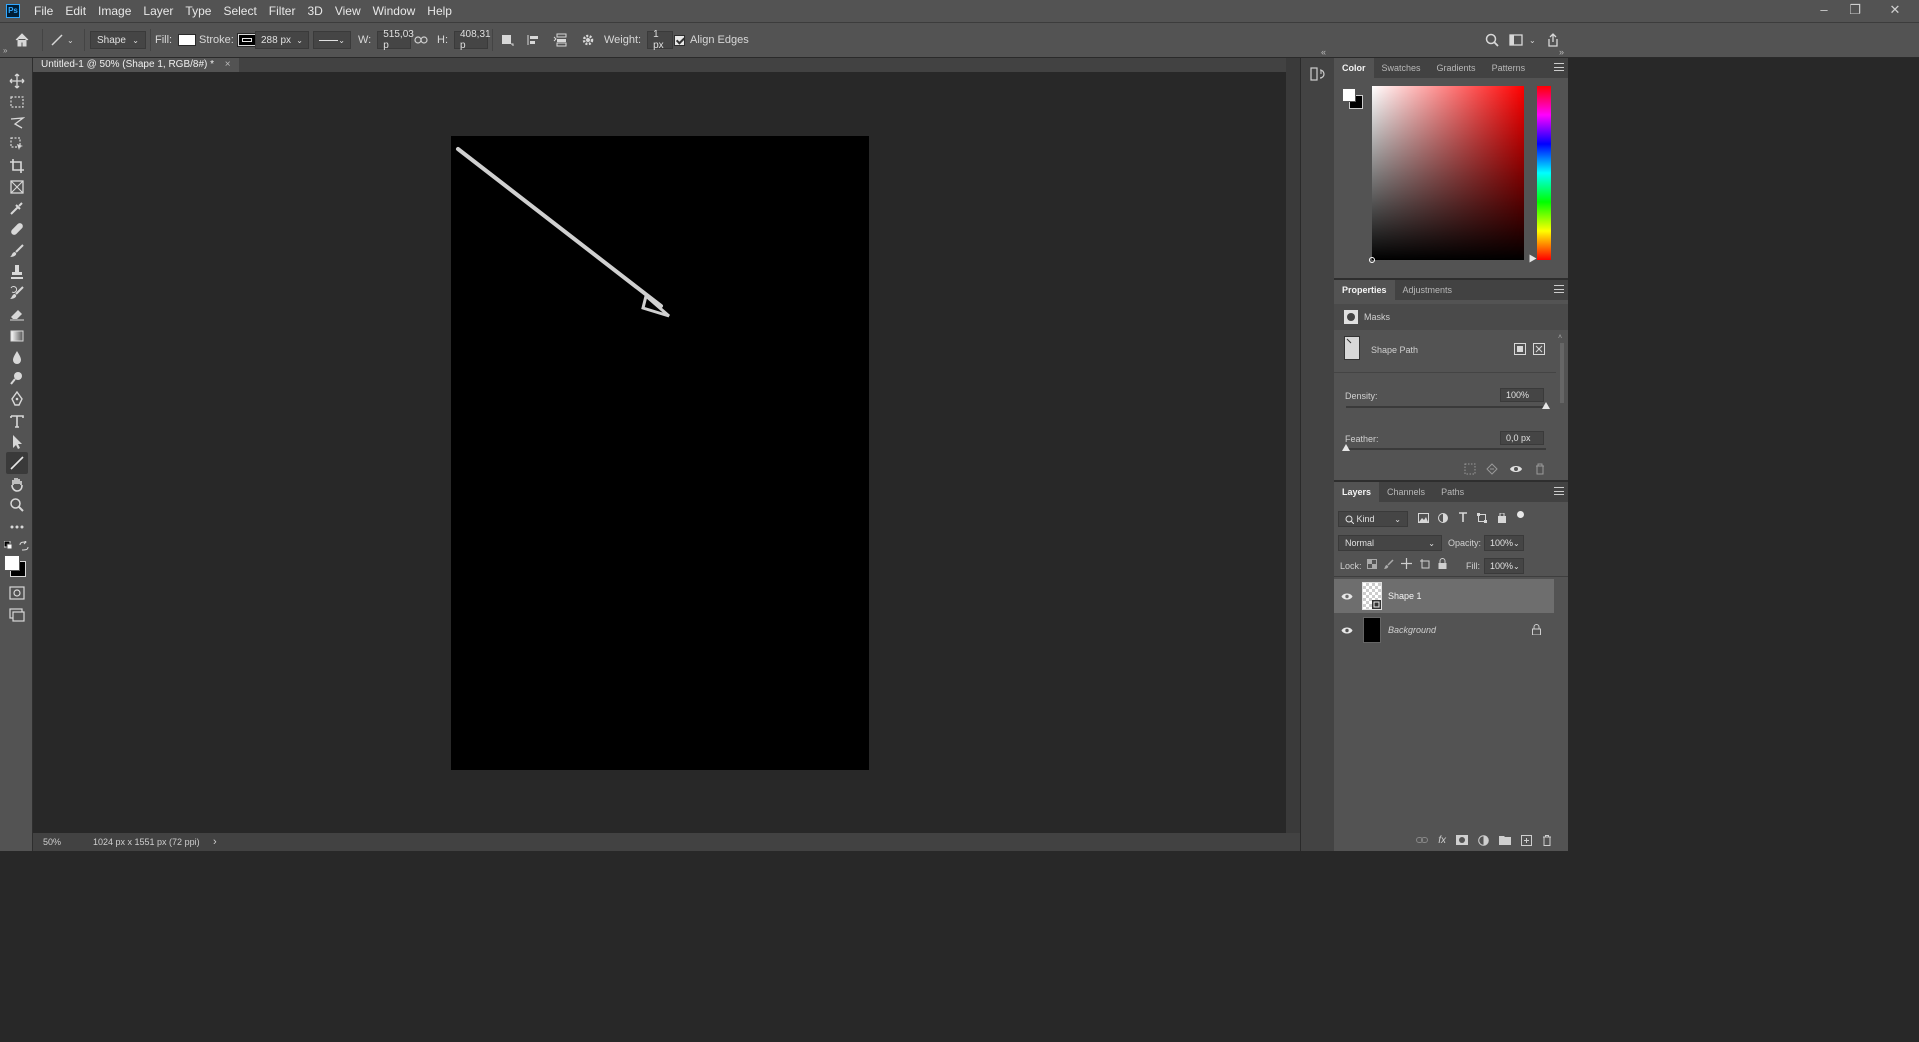 Image resolution: width=1919 pixels, height=1042 pixels. Describe the element at coordinates (1354, 68) in the screenshot. I see `tab-color: Color` at that location.